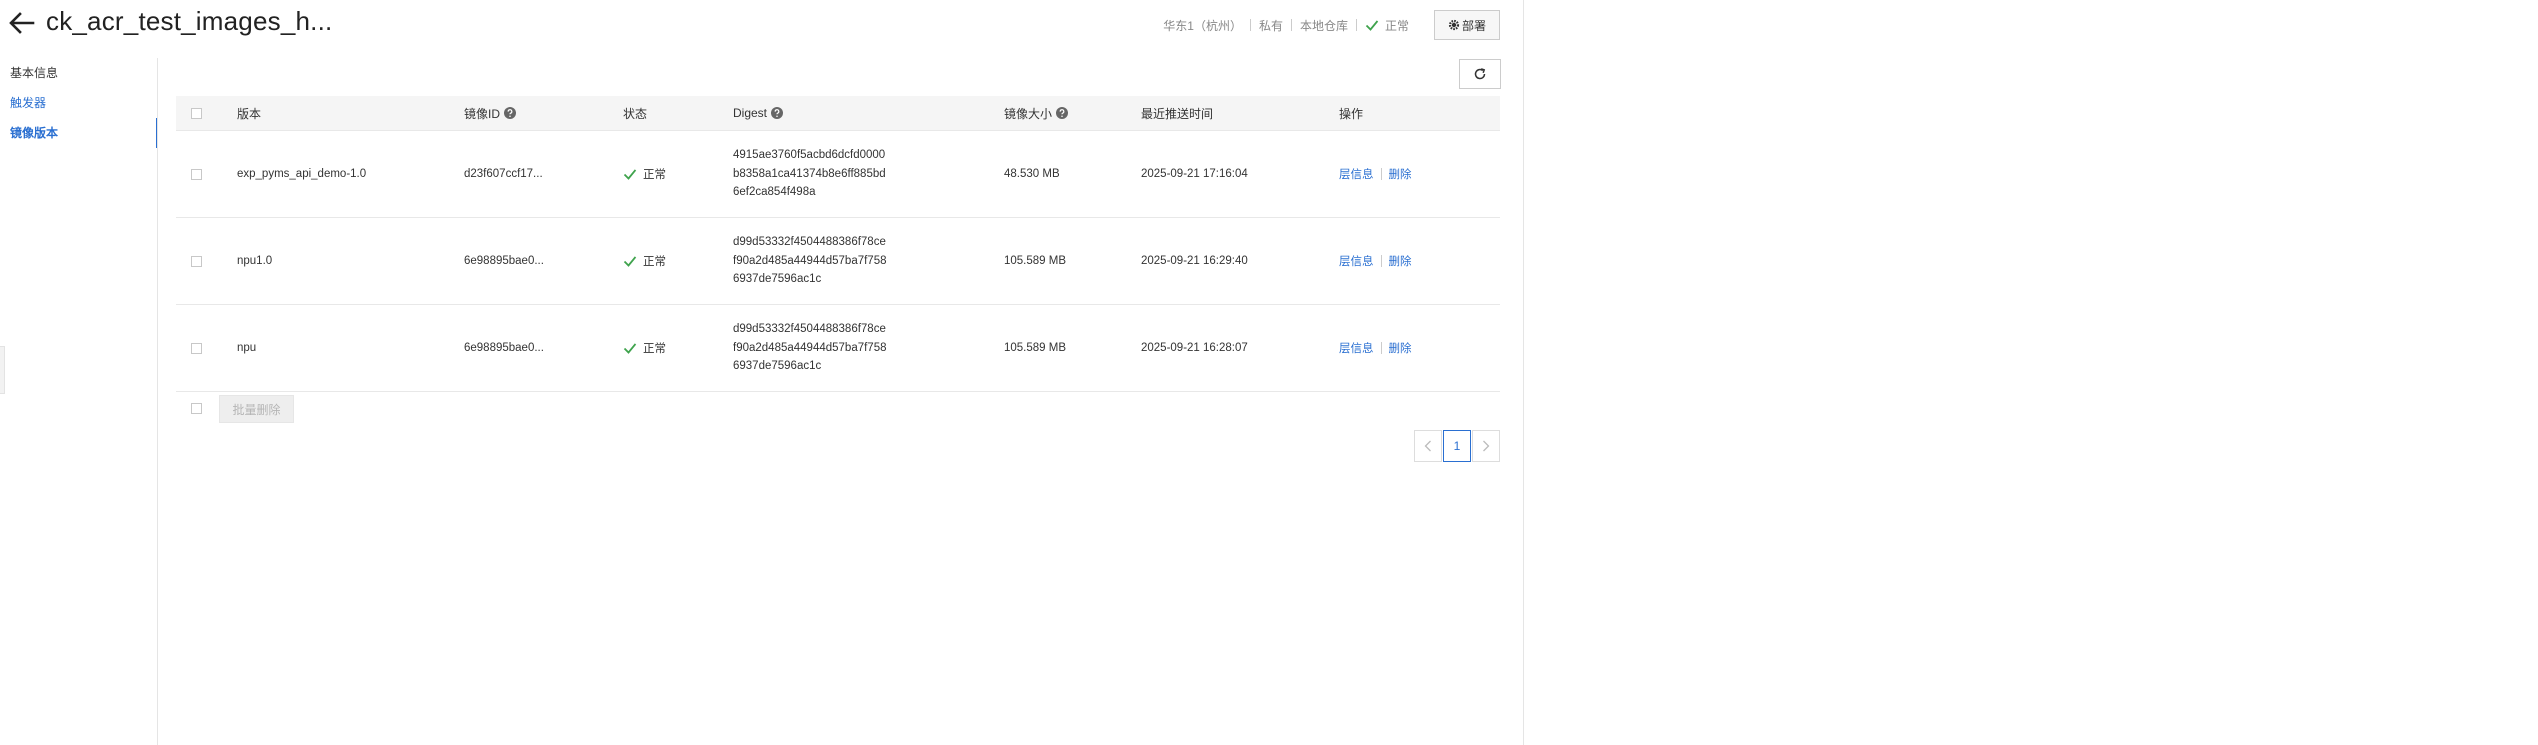 The width and height of the screenshot is (2538, 745). I want to click on version-cell: npu1.0, so click(255, 261).